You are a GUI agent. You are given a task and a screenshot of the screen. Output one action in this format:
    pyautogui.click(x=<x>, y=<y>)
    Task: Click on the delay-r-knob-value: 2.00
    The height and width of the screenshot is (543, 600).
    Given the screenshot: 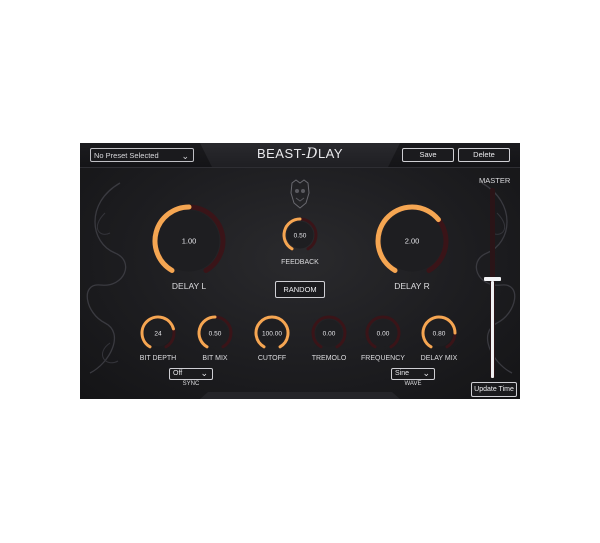 What is the action you would take?
    pyautogui.click(x=412, y=241)
    